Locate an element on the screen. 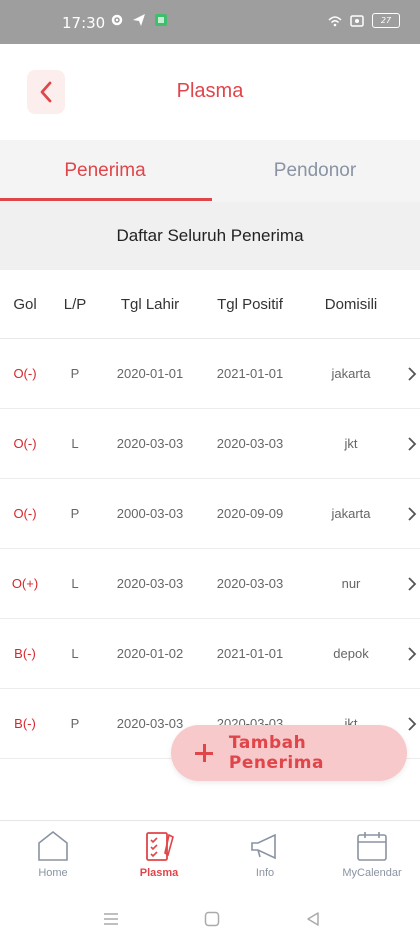 The height and width of the screenshot is (940, 420). tab-pendonor: Pendonor is located at coordinates (315, 171).